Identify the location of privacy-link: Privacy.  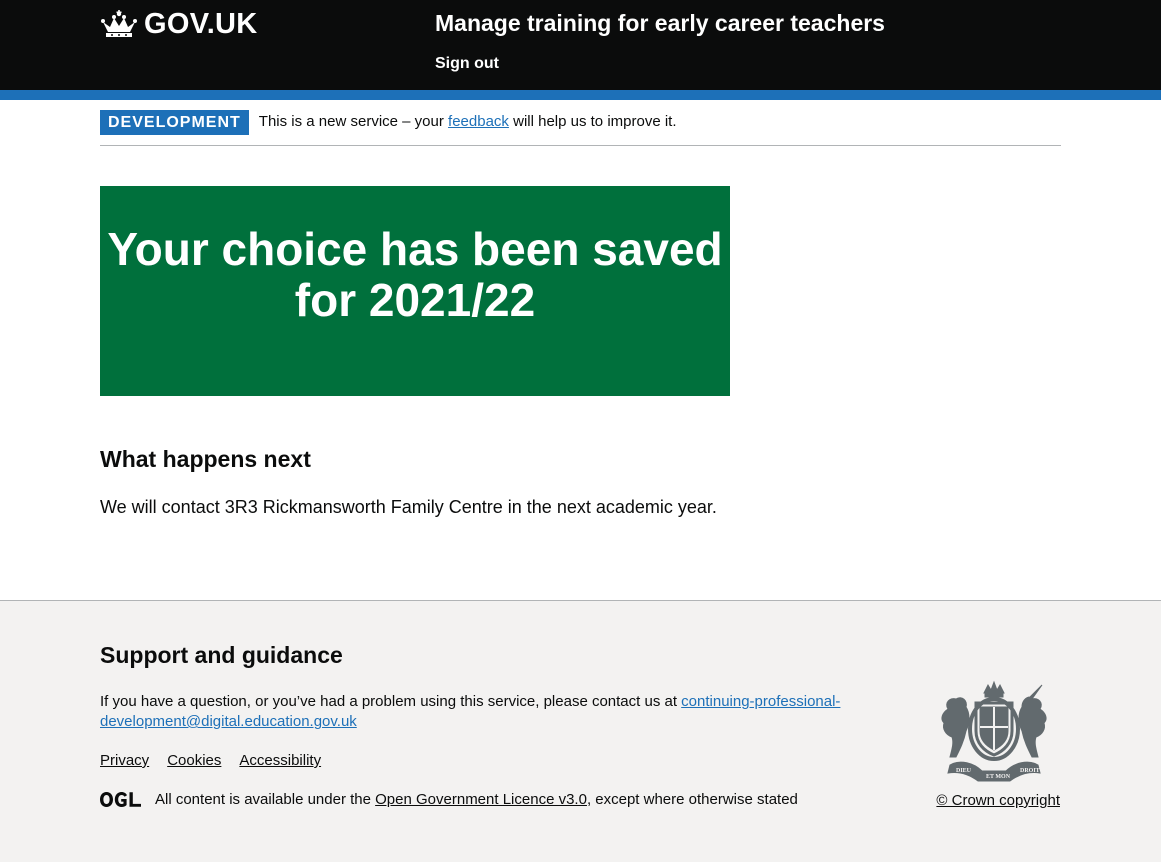
(124, 760).